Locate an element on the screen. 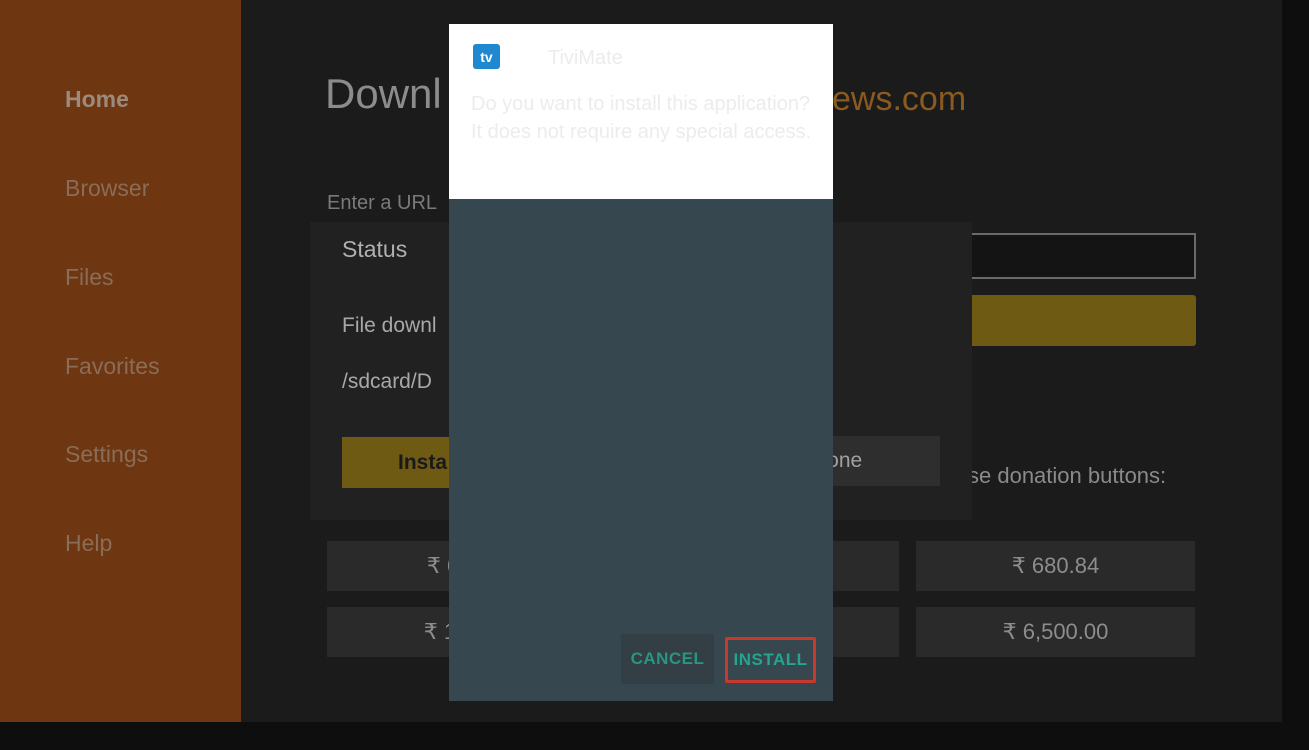 This screenshot has height=750, width=1309. cancel-button: CANCEL is located at coordinates (667, 659).